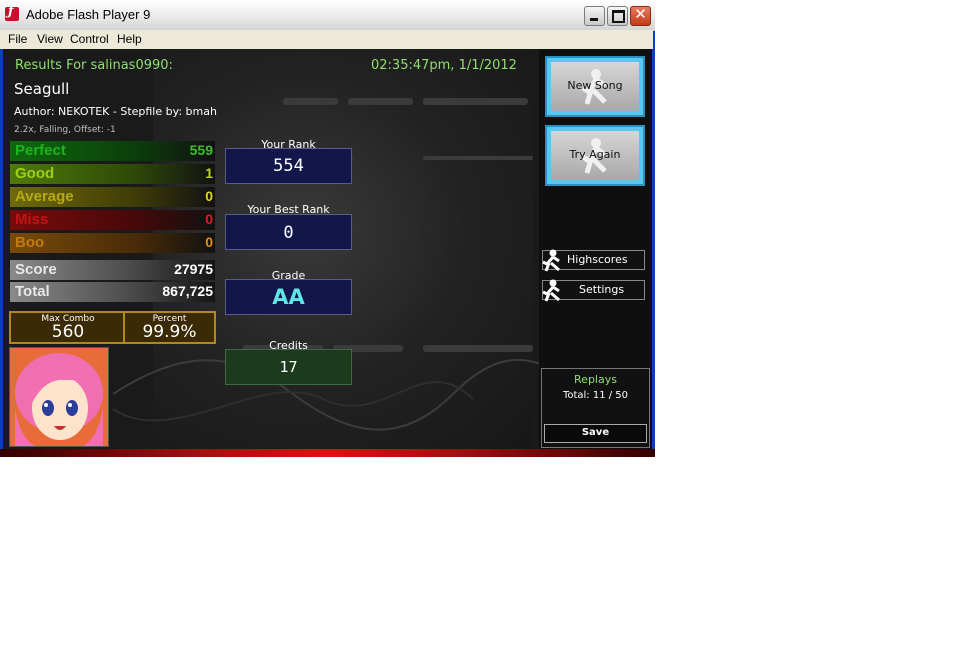 The height and width of the screenshot is (657, 961). What do you see at coordinates (201, 150) in the screenshot?
I see `judge-value: 559` at bounding box center [201, 150].